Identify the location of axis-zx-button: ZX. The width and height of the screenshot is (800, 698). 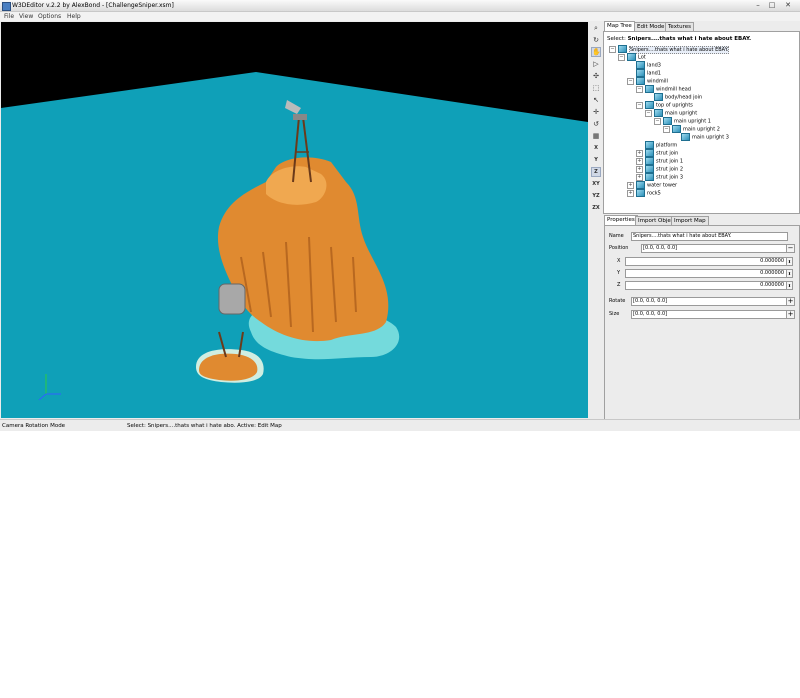
(596, 208).